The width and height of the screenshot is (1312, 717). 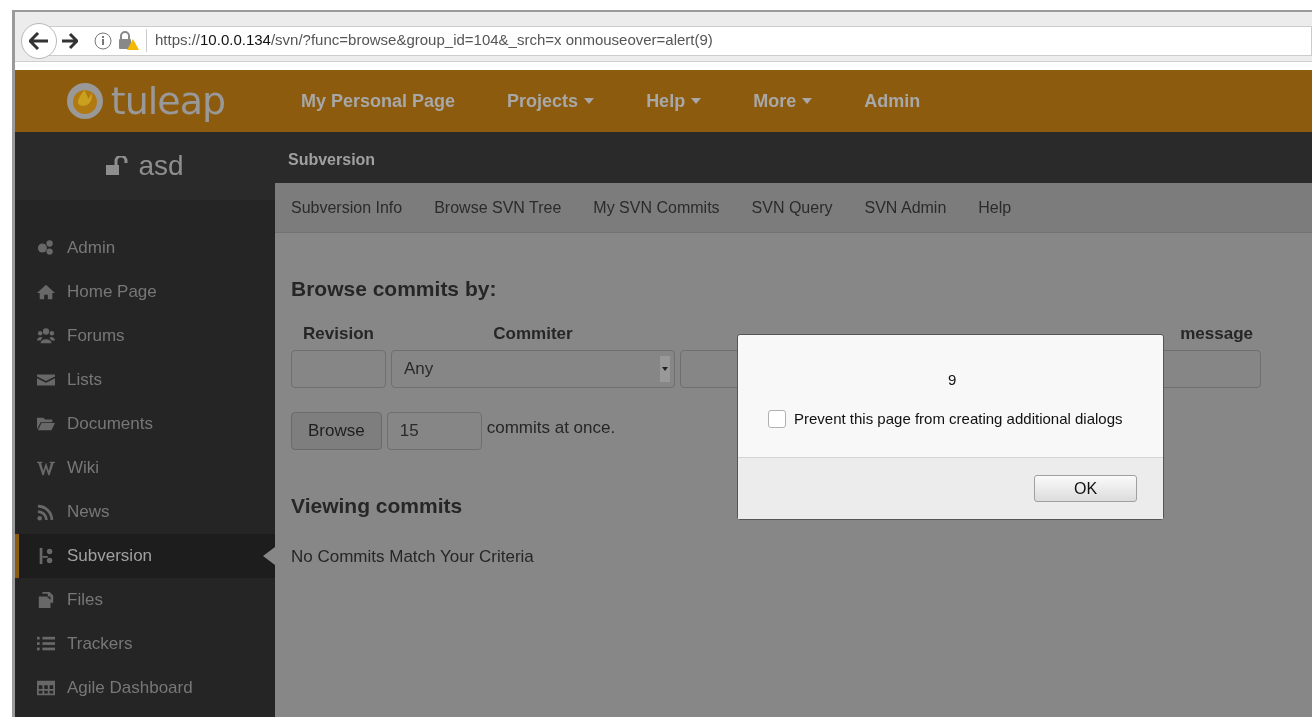 I want to click on branch-icon, so click(x=46, y=556).